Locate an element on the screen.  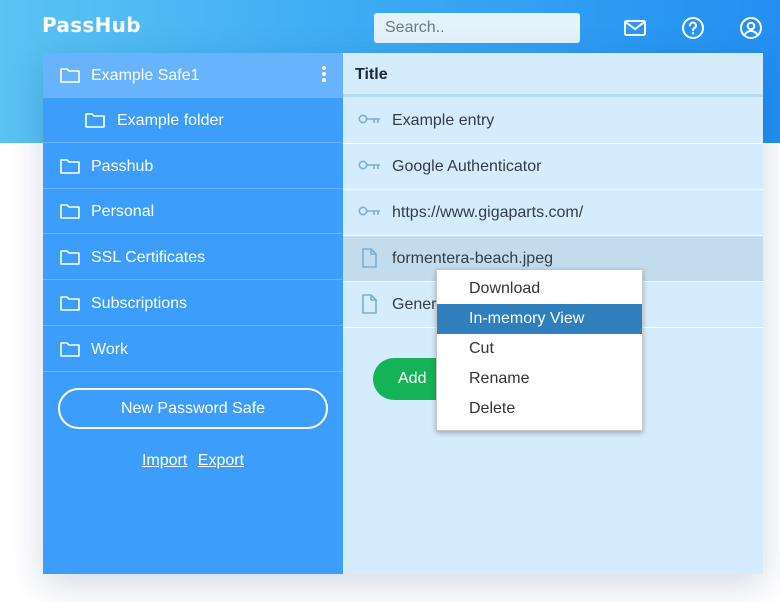
safe-subscriptions: Subscriptions is located at coordinates (193, 303).